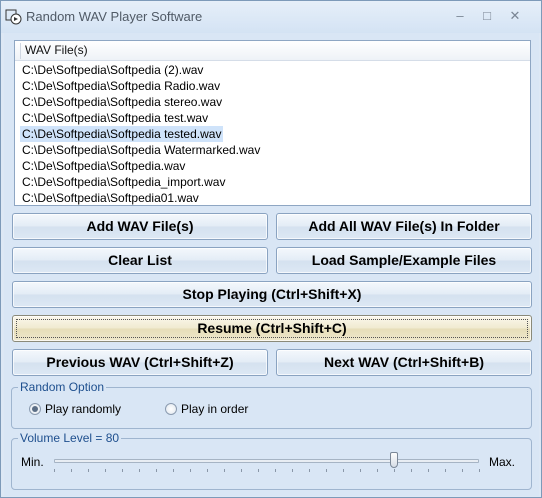 This screenshot has width=542, height=498. Describe the element at coordinates (83, 409) in the screenshot. I see `radio-label-play-randomly: Play randomly` at that location.